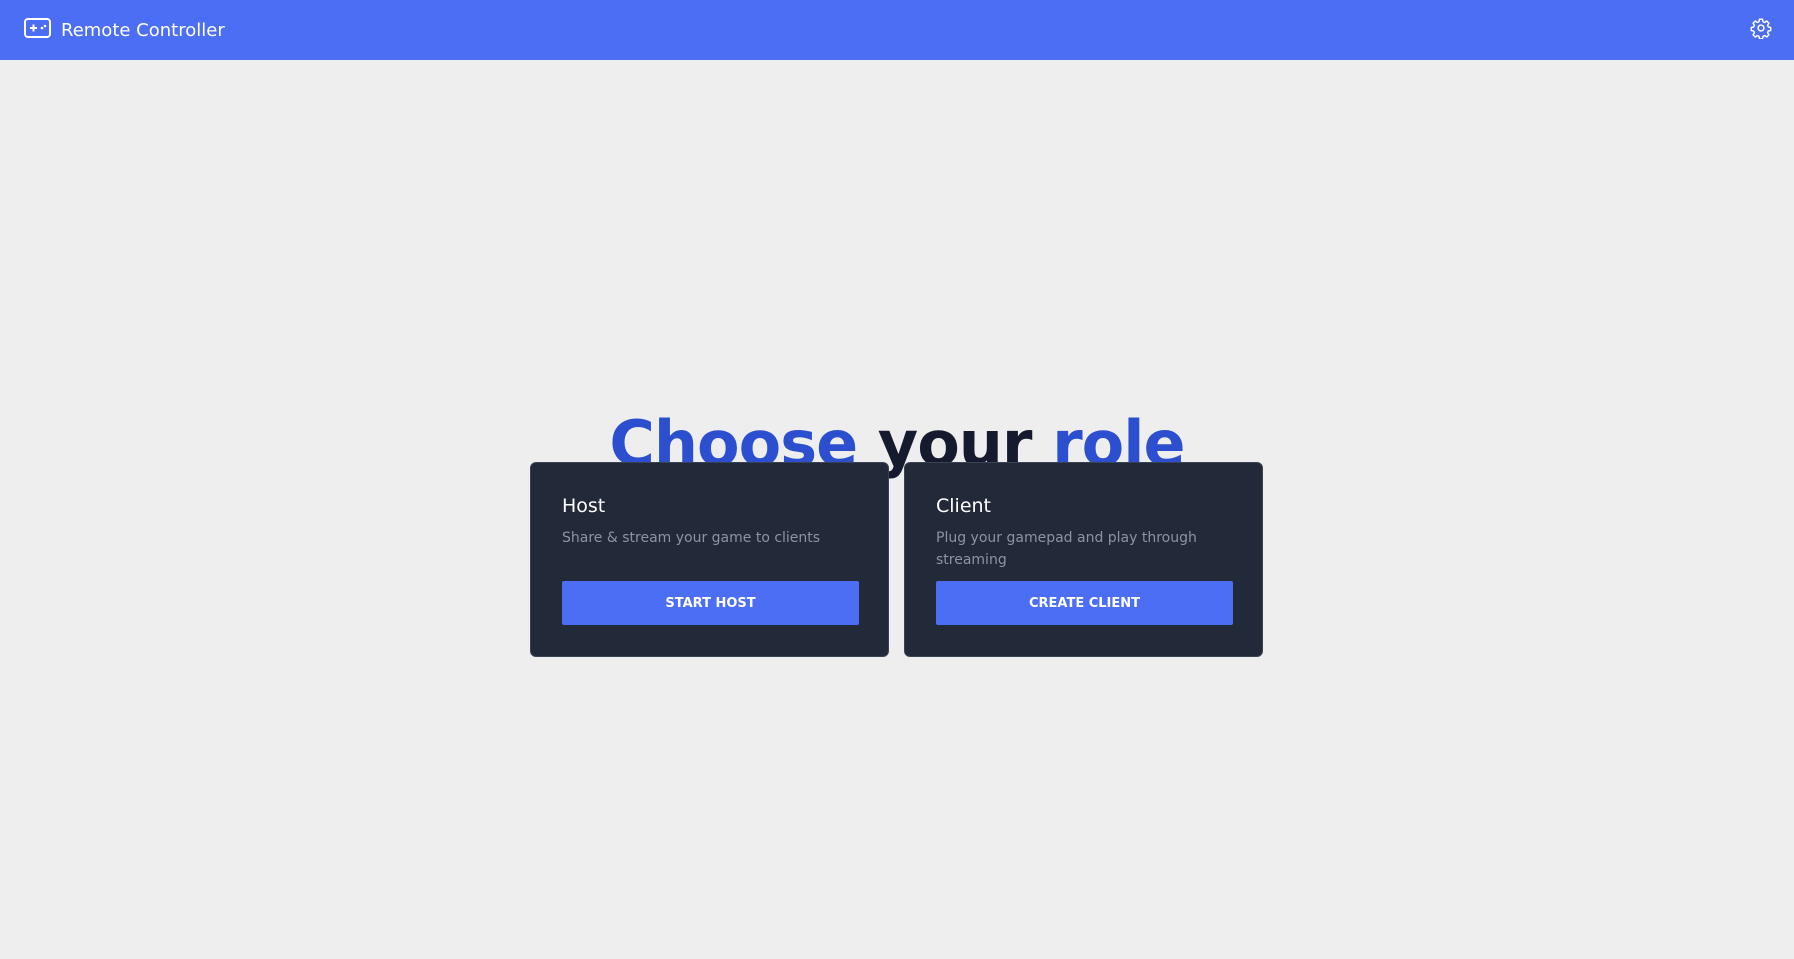 This screenshot has height=959, width=1794. I want to click on brand: Remote Controller, so click(124, 30).